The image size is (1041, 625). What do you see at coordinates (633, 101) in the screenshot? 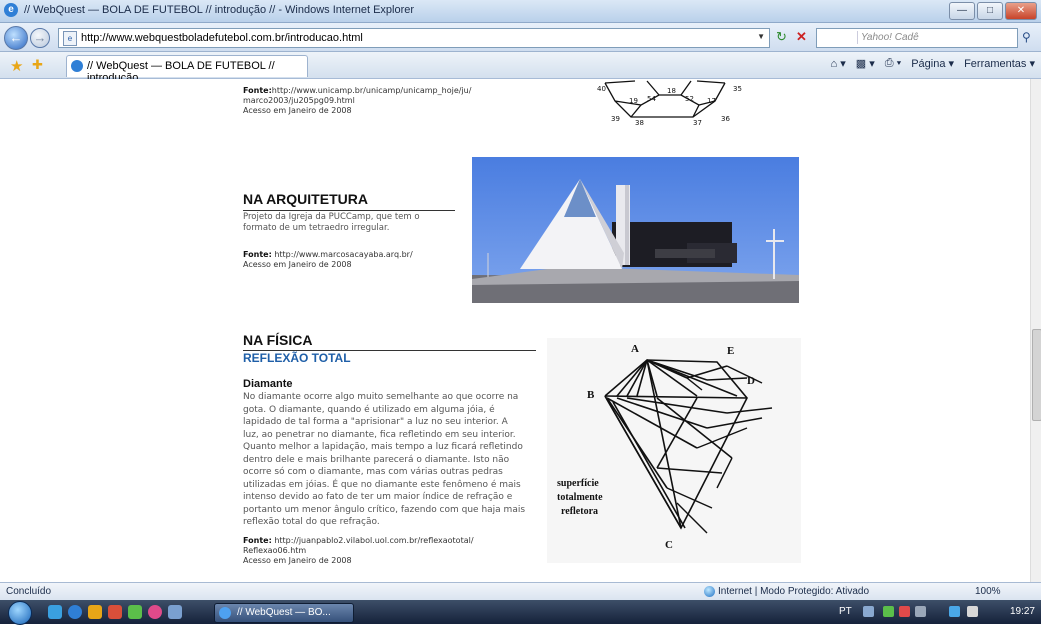
I see `poly-label-19: 19` at bounding box center [633, 101].